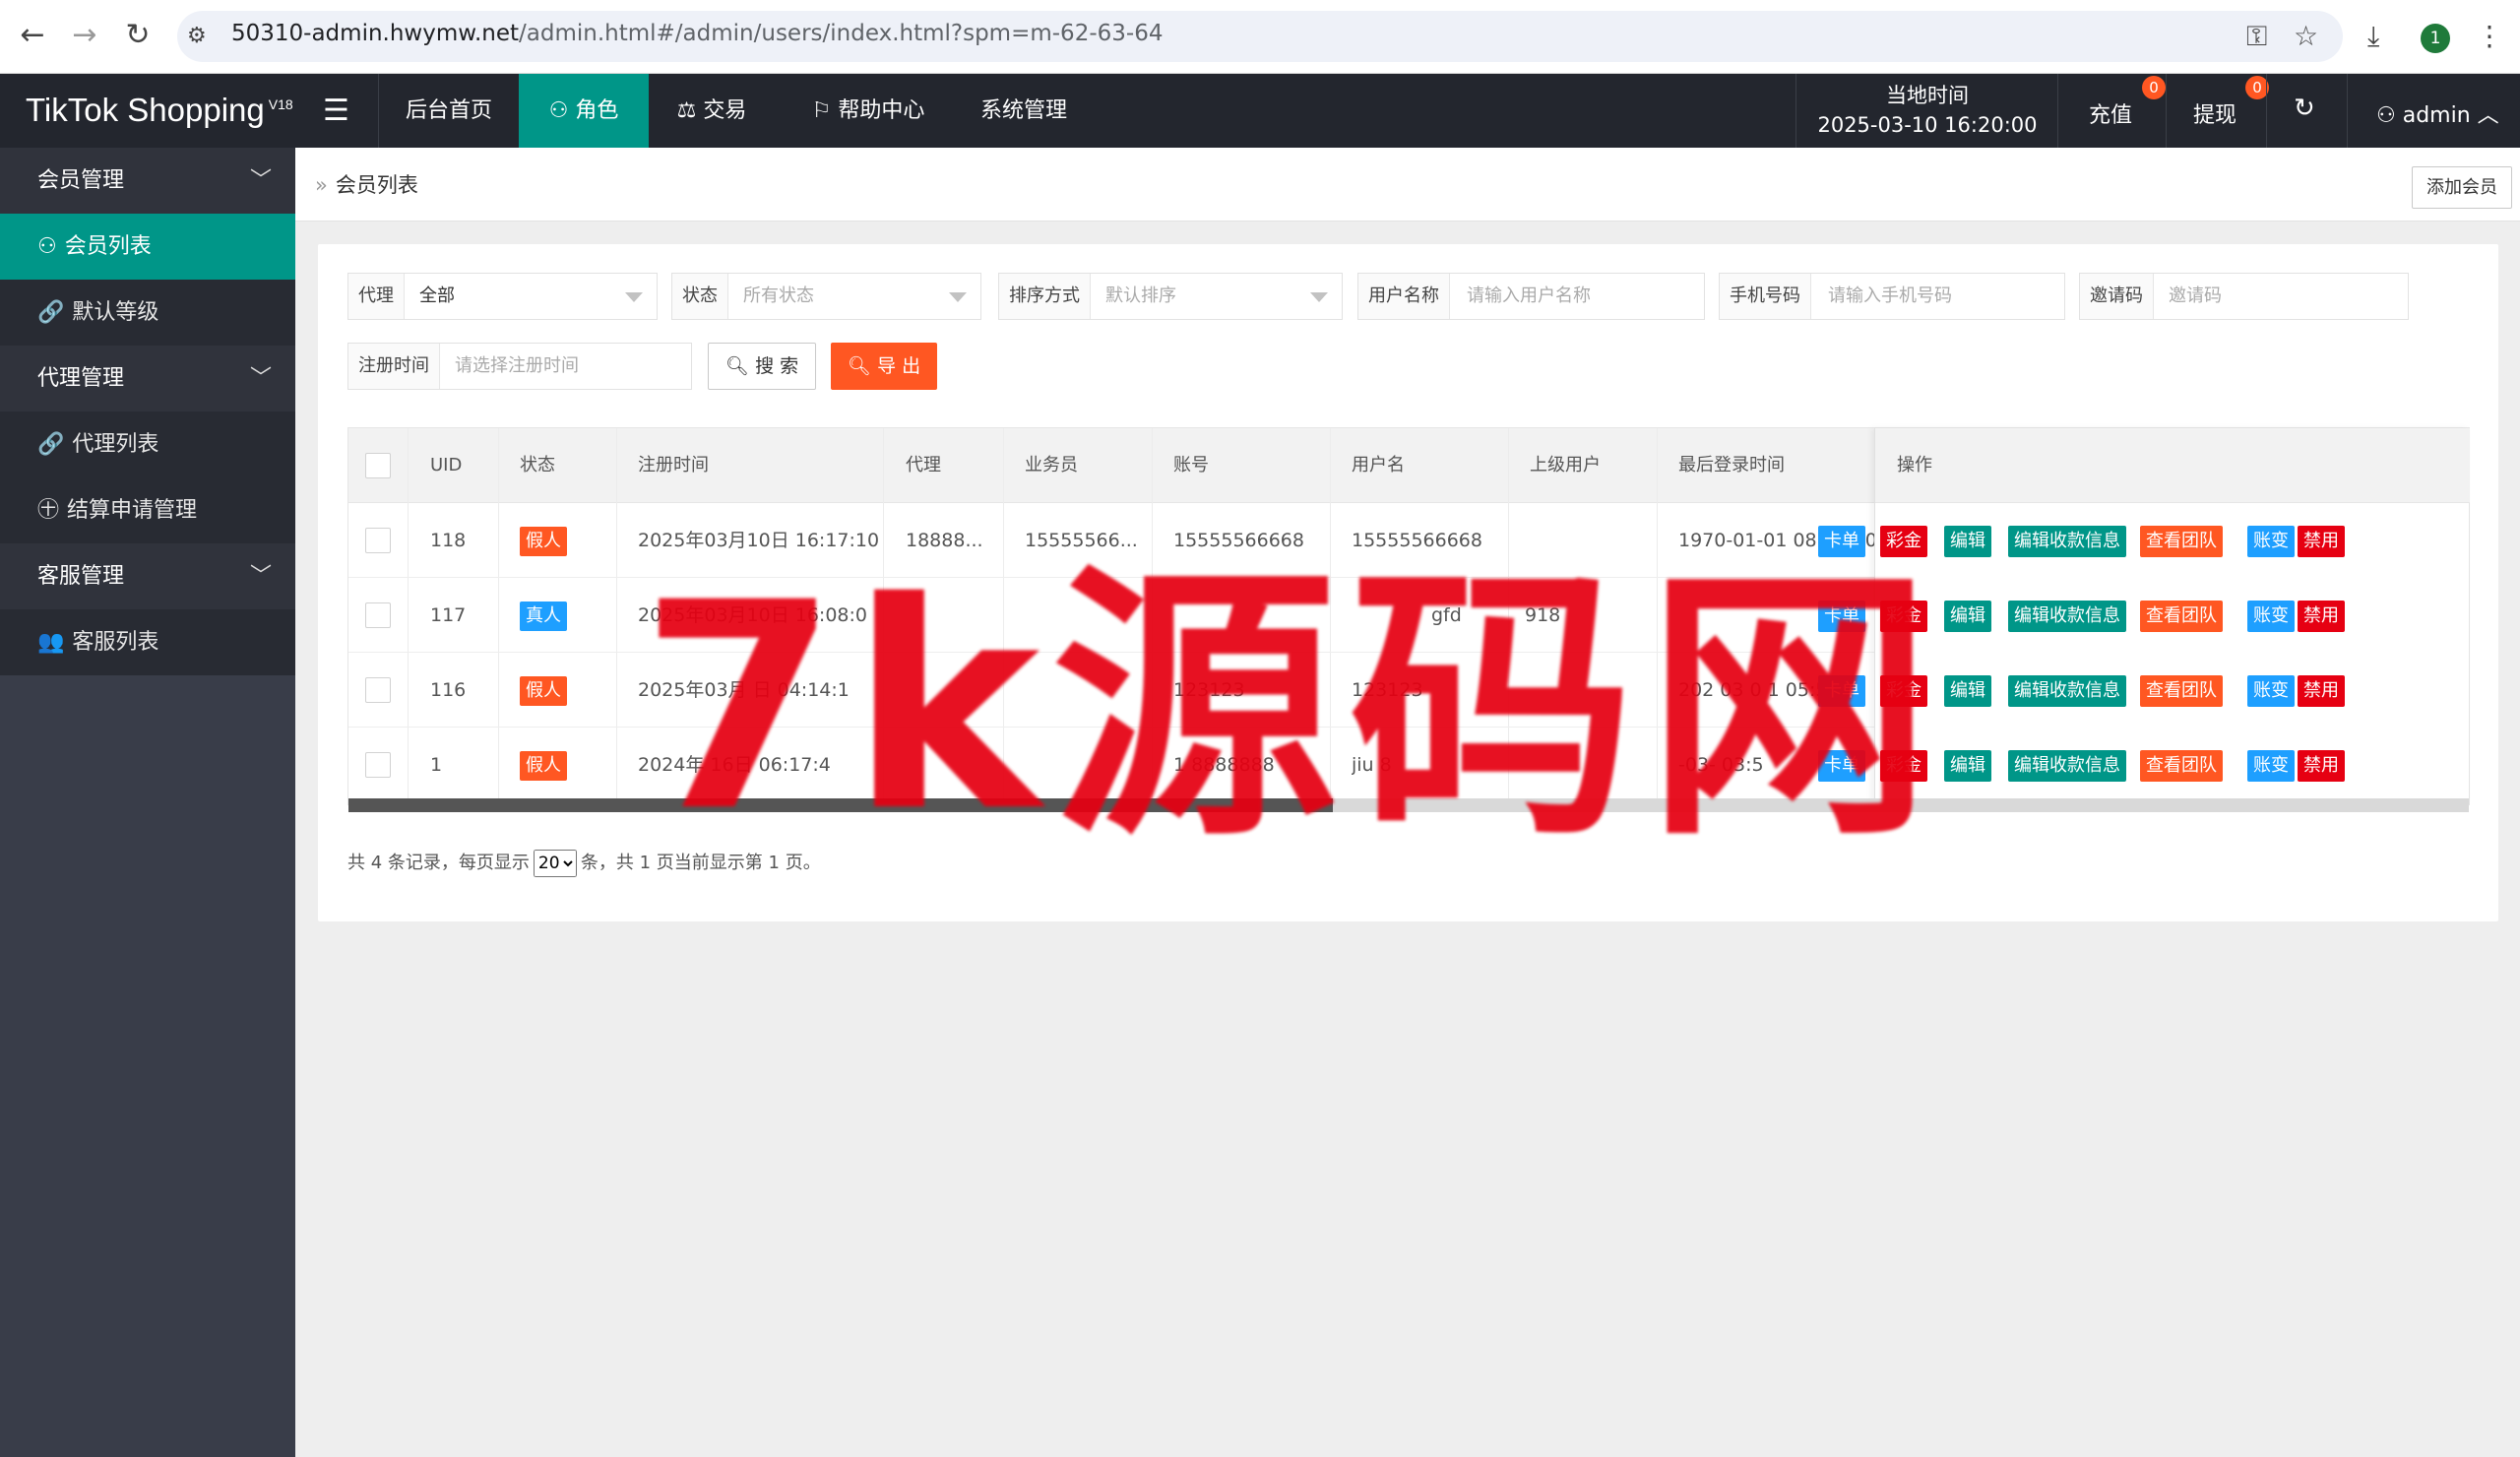 Image resolution: width=2520 pixels, height=1457 pixels. I want to click on more-icon: ⋮, so click(2489, 36).